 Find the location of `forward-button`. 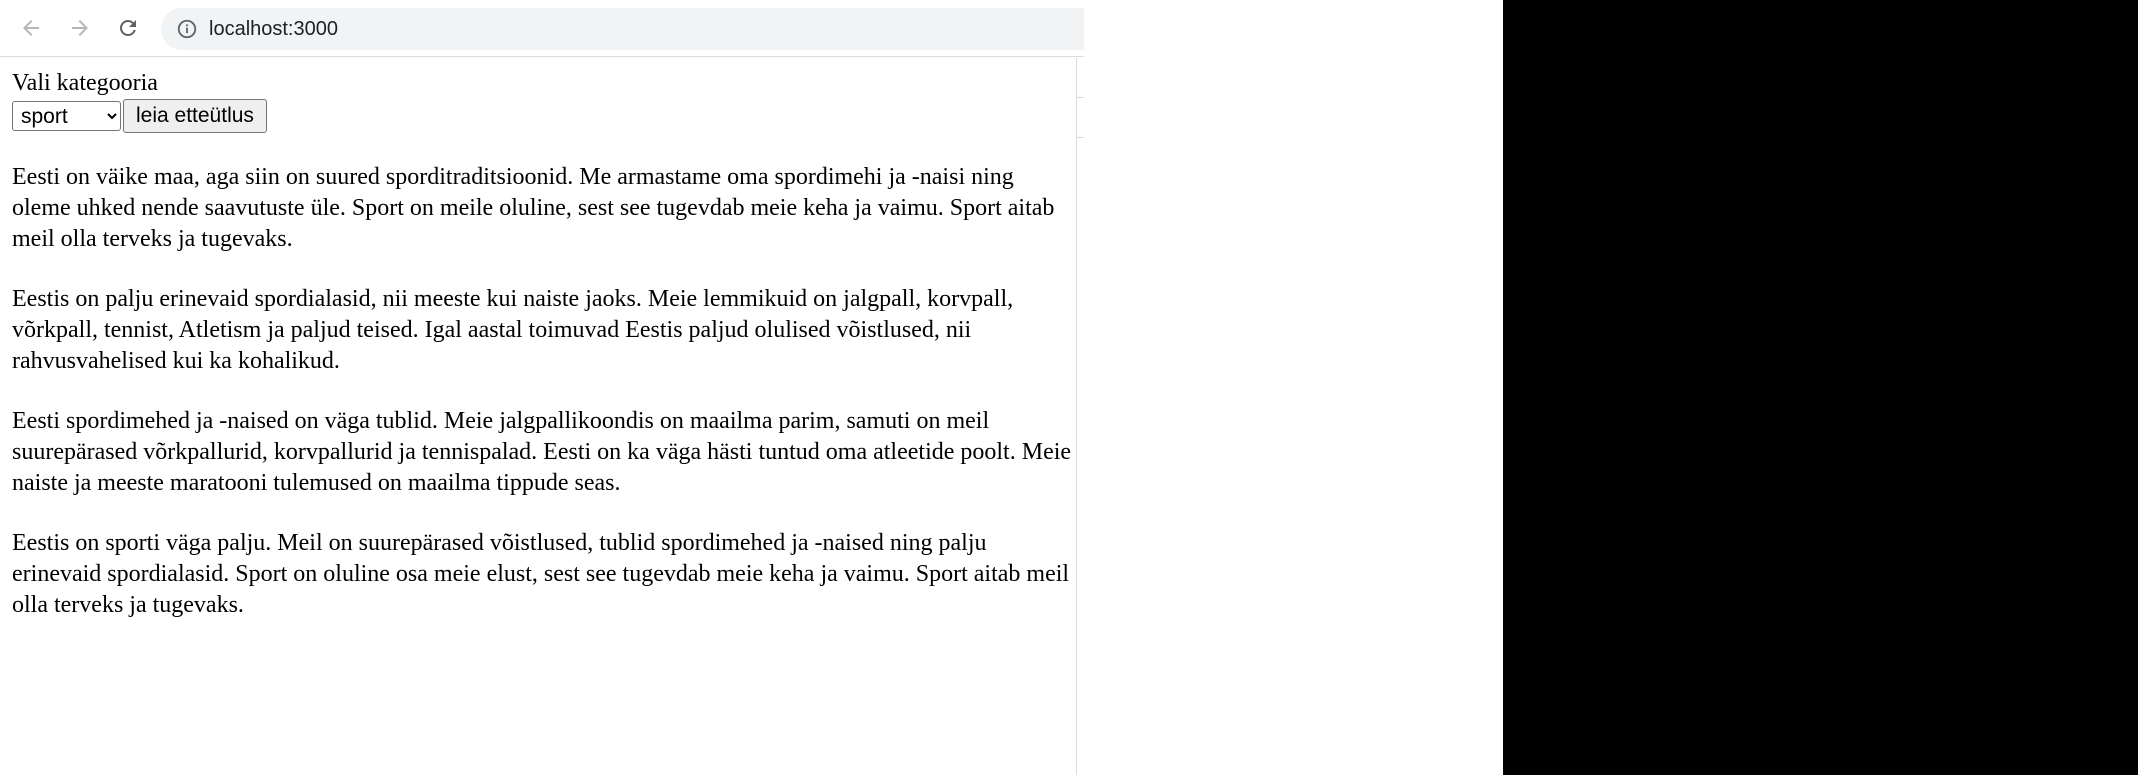

forward-button is located at coordinates (80, 28).